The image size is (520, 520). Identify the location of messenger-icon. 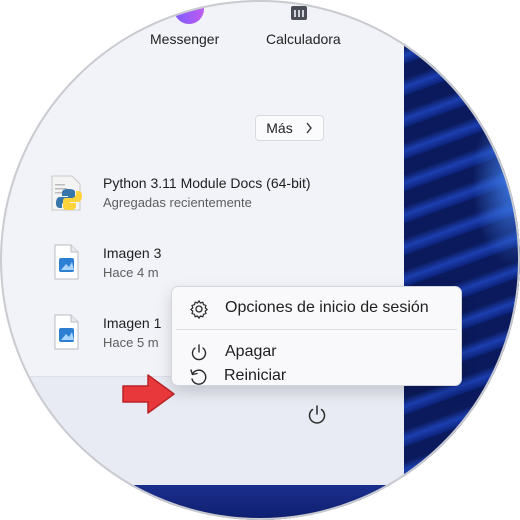
(189, 12).